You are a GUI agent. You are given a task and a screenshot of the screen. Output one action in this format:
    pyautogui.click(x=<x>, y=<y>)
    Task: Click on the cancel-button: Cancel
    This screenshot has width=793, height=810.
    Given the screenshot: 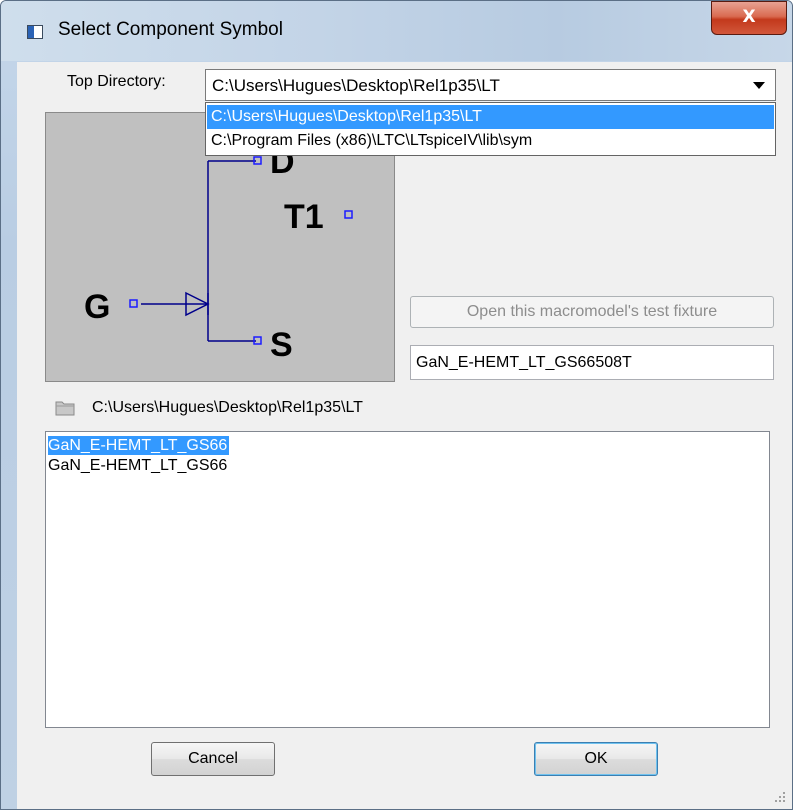 What is the action you would take?
    pyautogui.click(x=213, y=759)
    